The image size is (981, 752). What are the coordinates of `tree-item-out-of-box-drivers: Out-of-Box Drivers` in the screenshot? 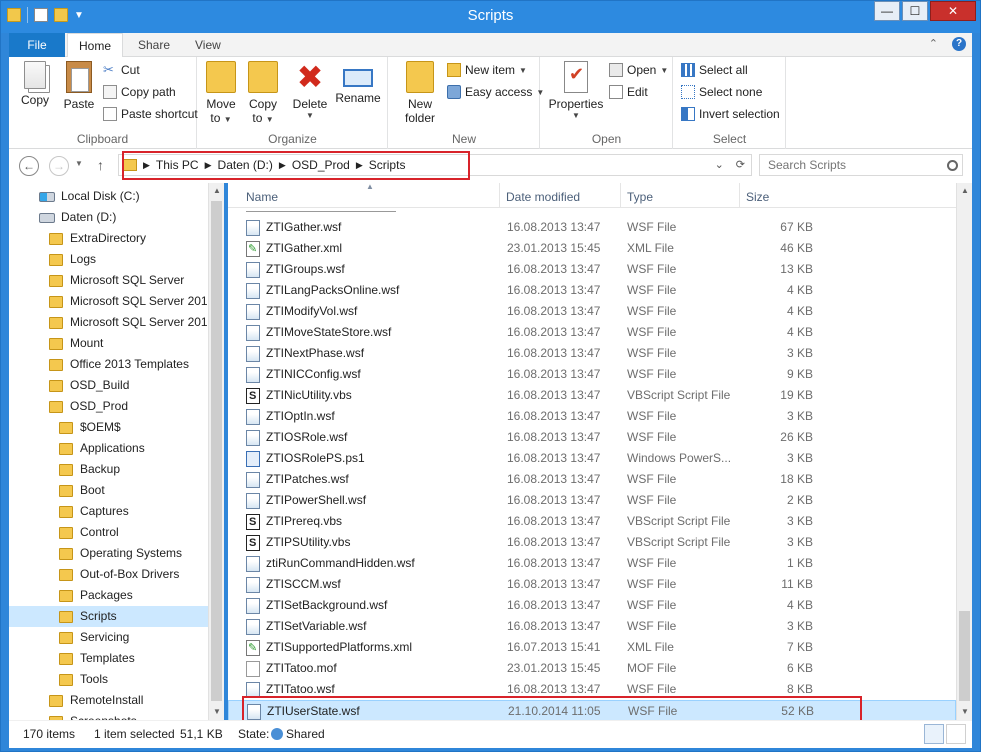 It's located at (109, 574).